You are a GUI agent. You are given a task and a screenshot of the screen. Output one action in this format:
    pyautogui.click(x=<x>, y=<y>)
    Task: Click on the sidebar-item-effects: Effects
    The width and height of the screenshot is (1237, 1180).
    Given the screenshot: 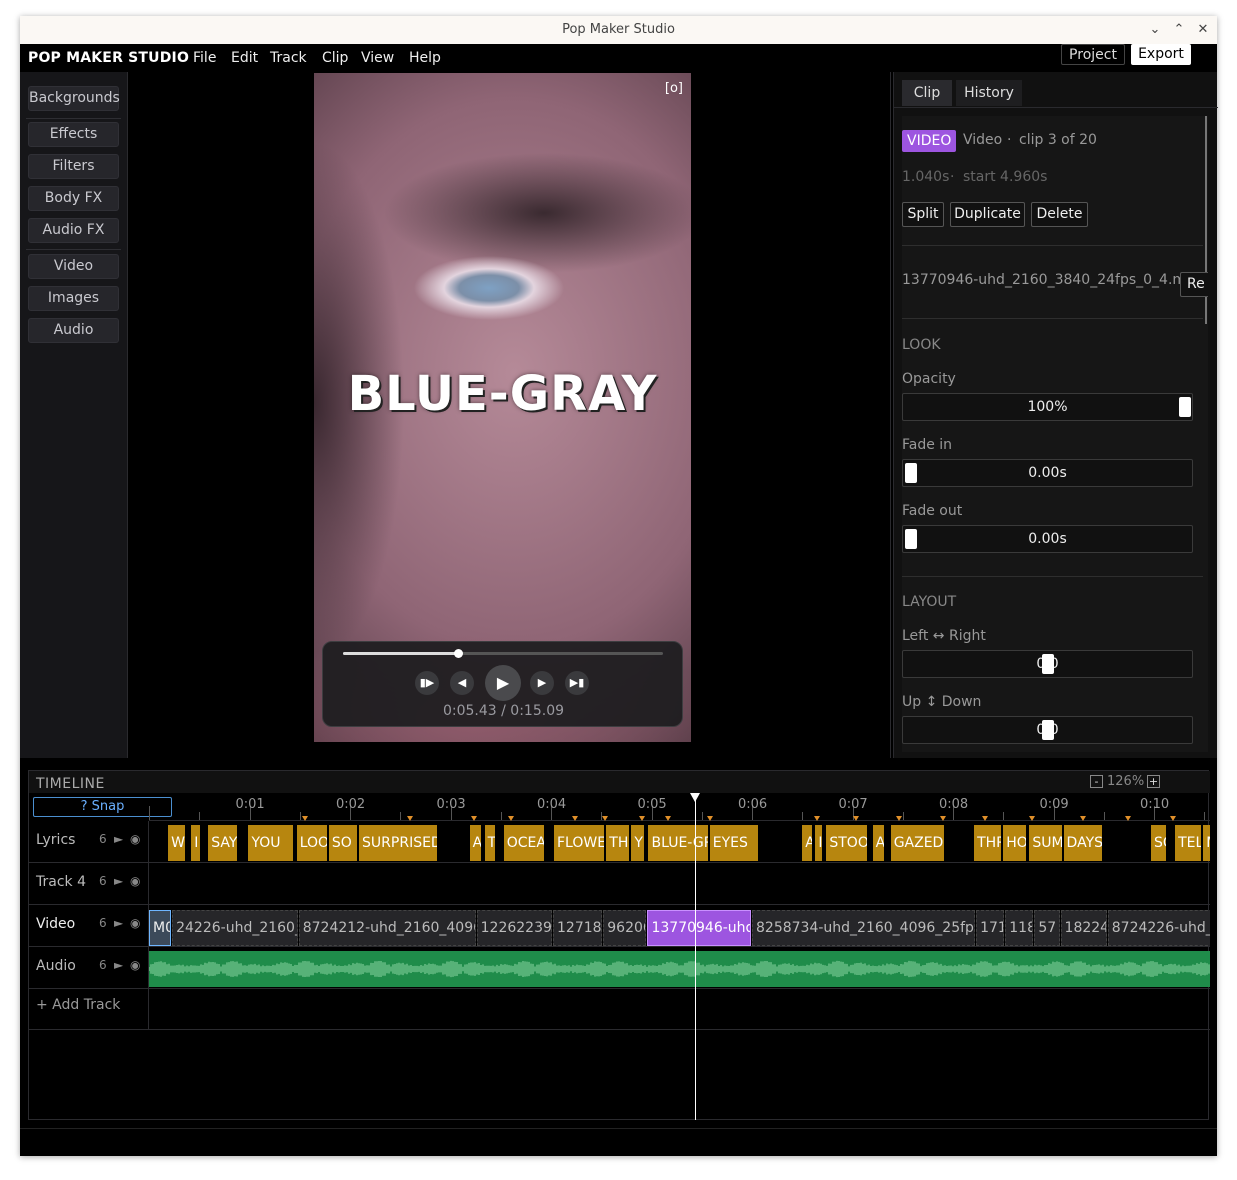 What is the action you would take?
    pyautogui.click(x=73, y=134)
    